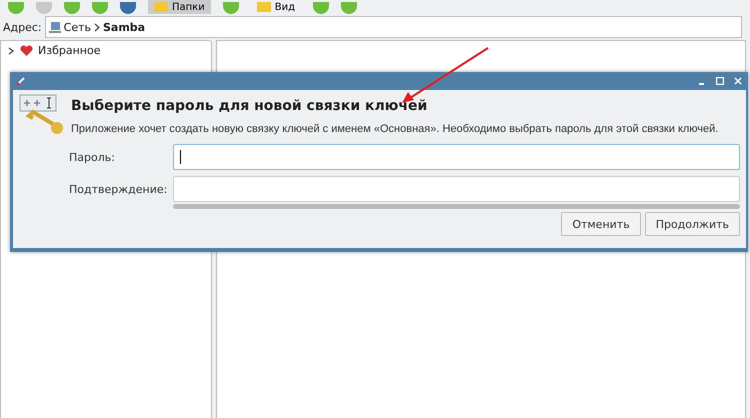  I want to click on field-label: Подтверждение:, so click(118, 189).